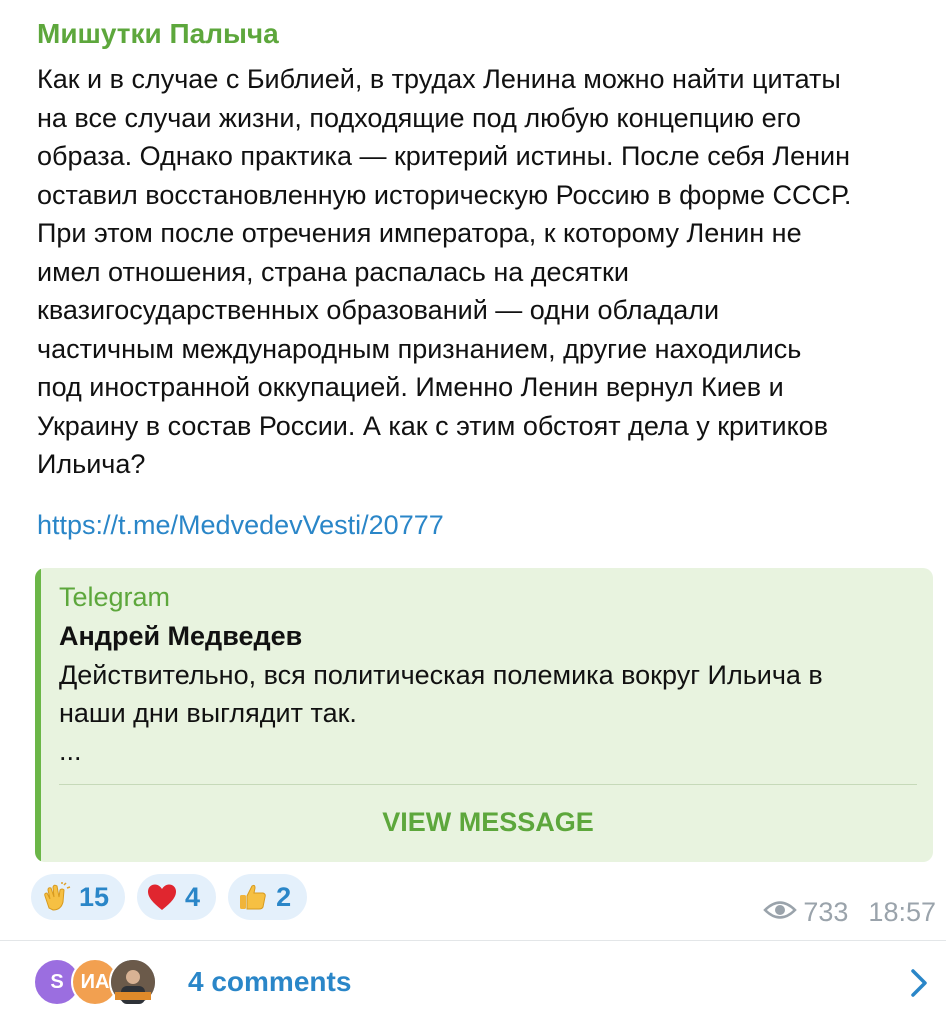  Describe the element at coordinates (253, 897) in the screenshot. I see `thumbs-up-icon` at that location.